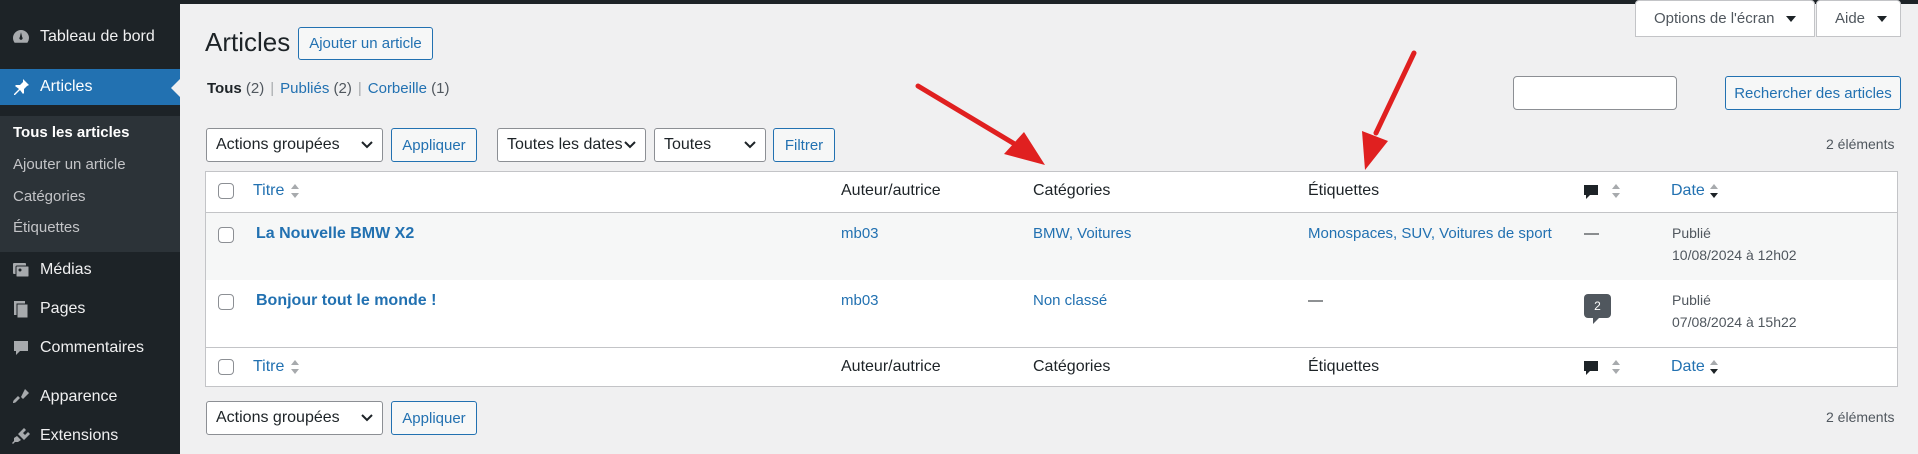 This screenshot has height=454, width=1918. Describe the element at coordinates (335, 234) in the screenshot. I see `post-title-link: La Nouvelle BMW X2` at that location.